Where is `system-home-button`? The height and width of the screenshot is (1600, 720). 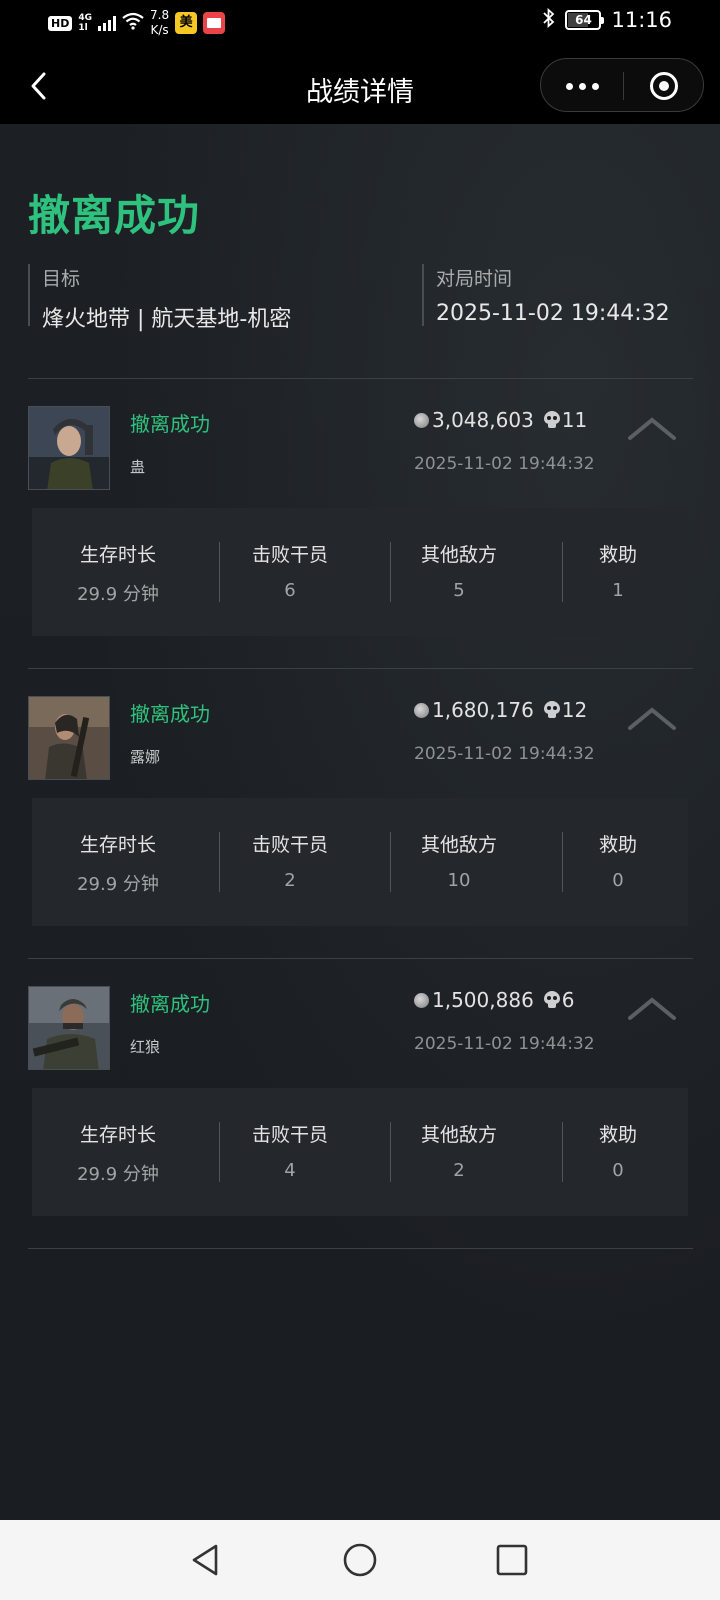 system-home-button is located at coordinates (360, 1560).